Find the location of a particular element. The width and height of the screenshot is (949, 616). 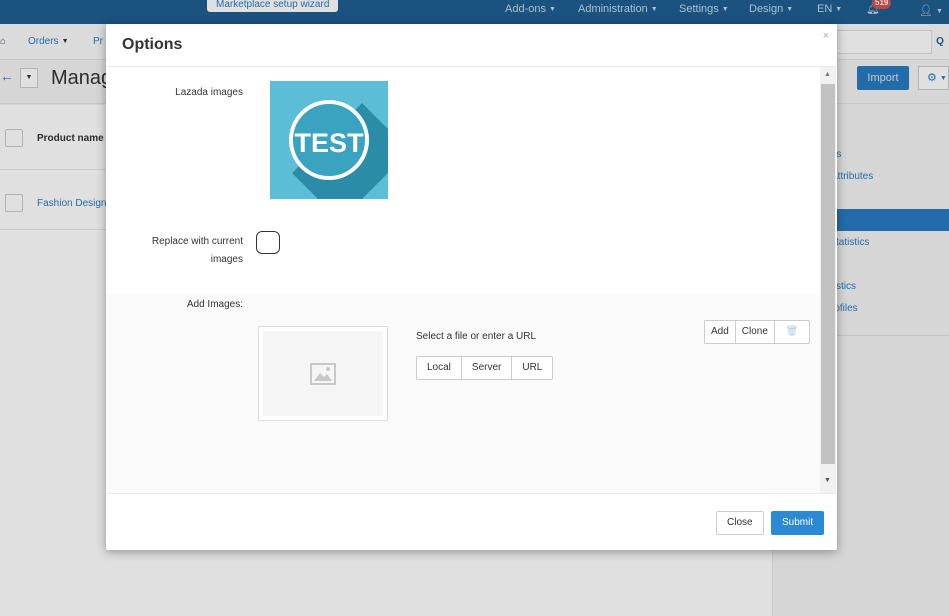

scroll-down-arrow-icon: ▼ is located at coordinates (827, 480).